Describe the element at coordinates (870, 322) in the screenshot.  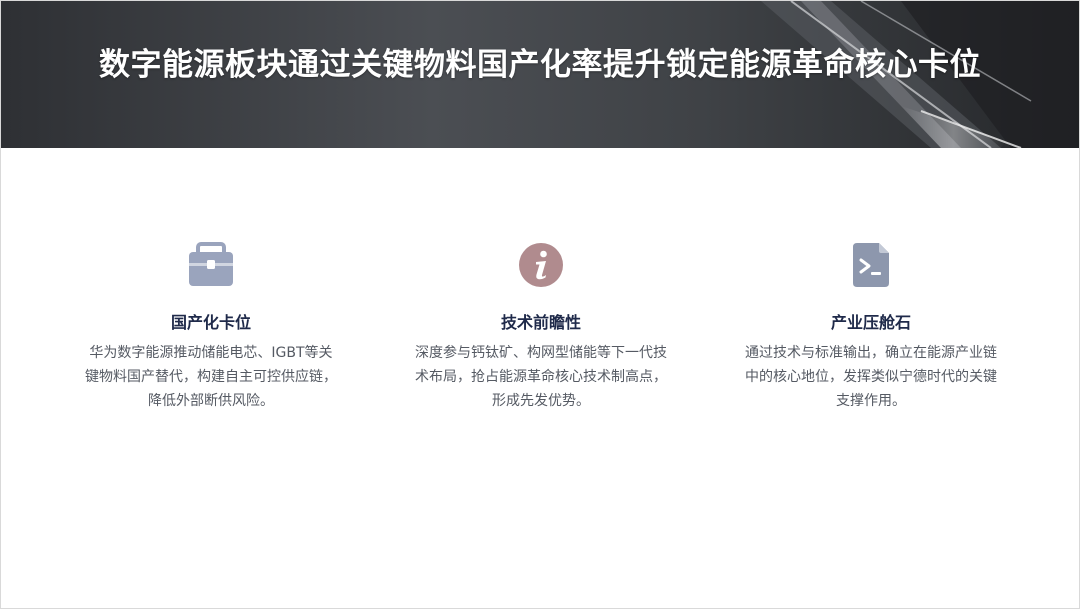
I see `card-title: 产业压舱石` at that location.